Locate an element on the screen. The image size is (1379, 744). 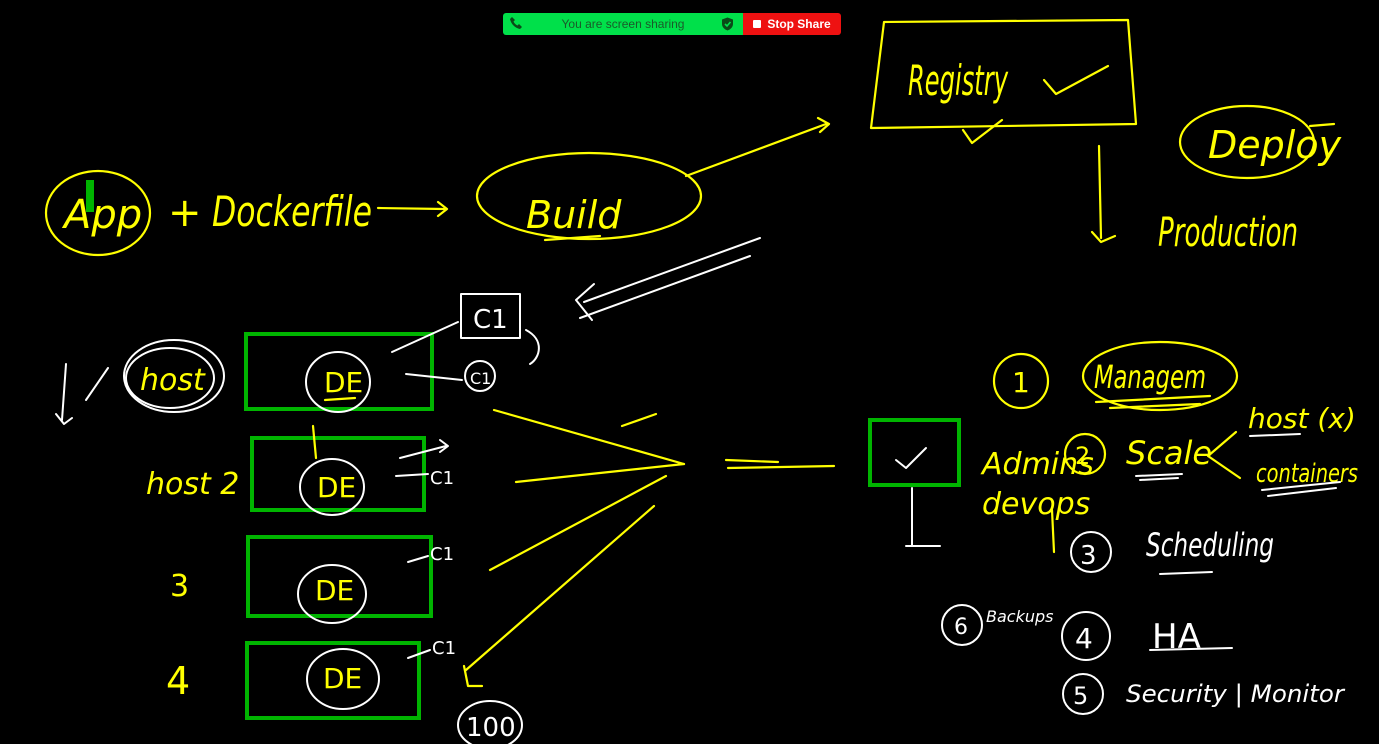
item-1-number: 1 is located at coordinates (1021, 382).